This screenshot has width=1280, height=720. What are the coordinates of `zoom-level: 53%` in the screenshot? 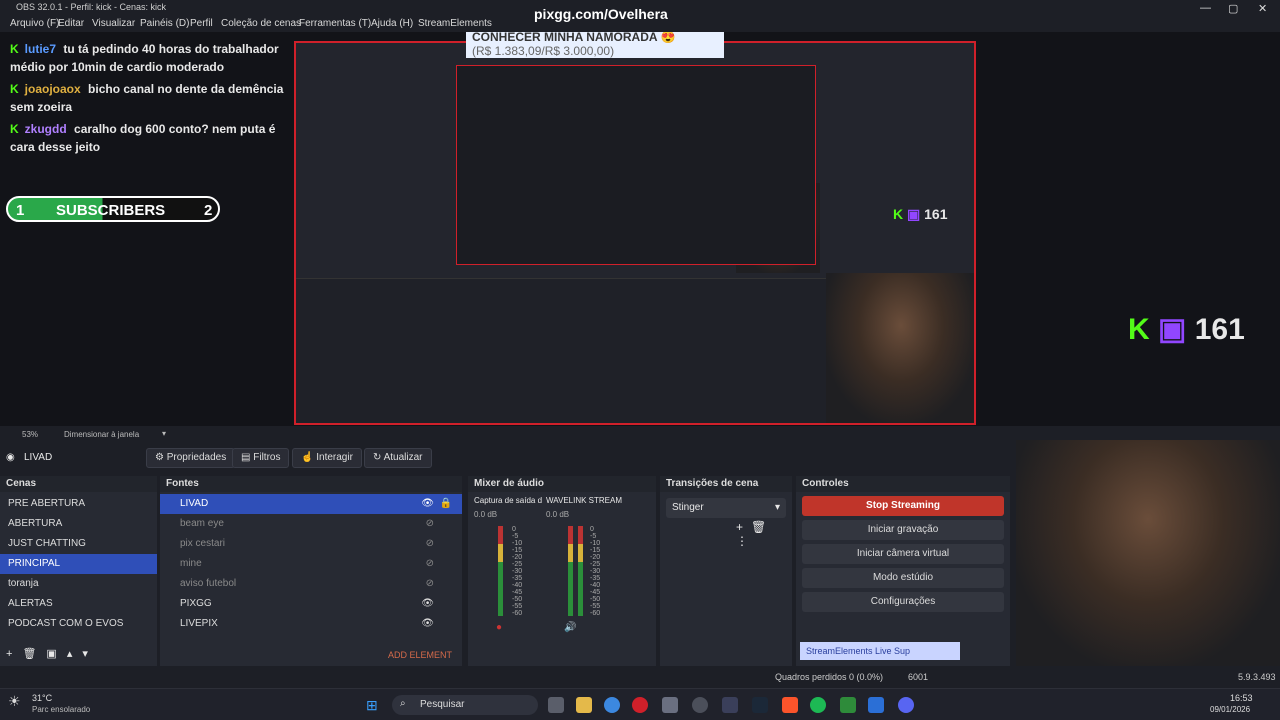 It's located at (30, 434).